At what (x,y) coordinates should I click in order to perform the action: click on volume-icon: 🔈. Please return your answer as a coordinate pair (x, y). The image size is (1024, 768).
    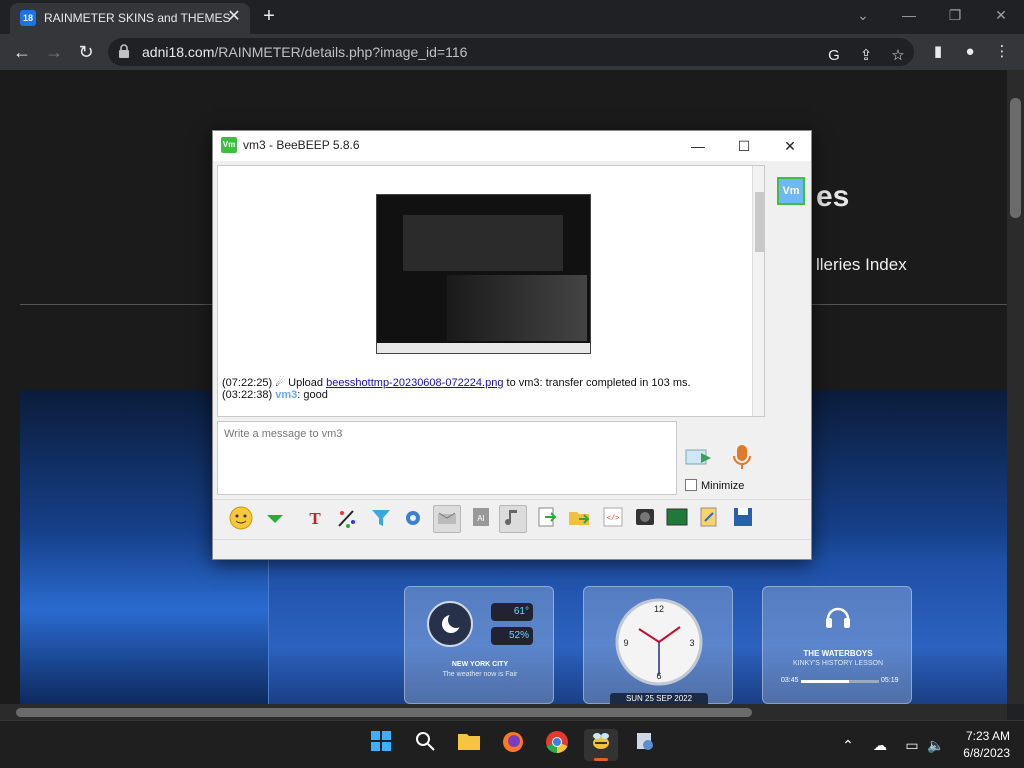
    Looking at the image, I should click on (936, 745).